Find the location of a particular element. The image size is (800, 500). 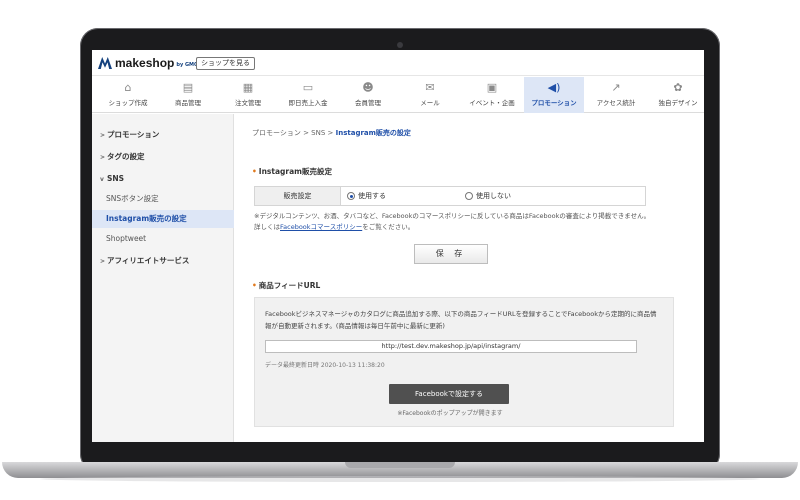

nav-products: ▤ 商品管理 is located at coordinates (188, 95).